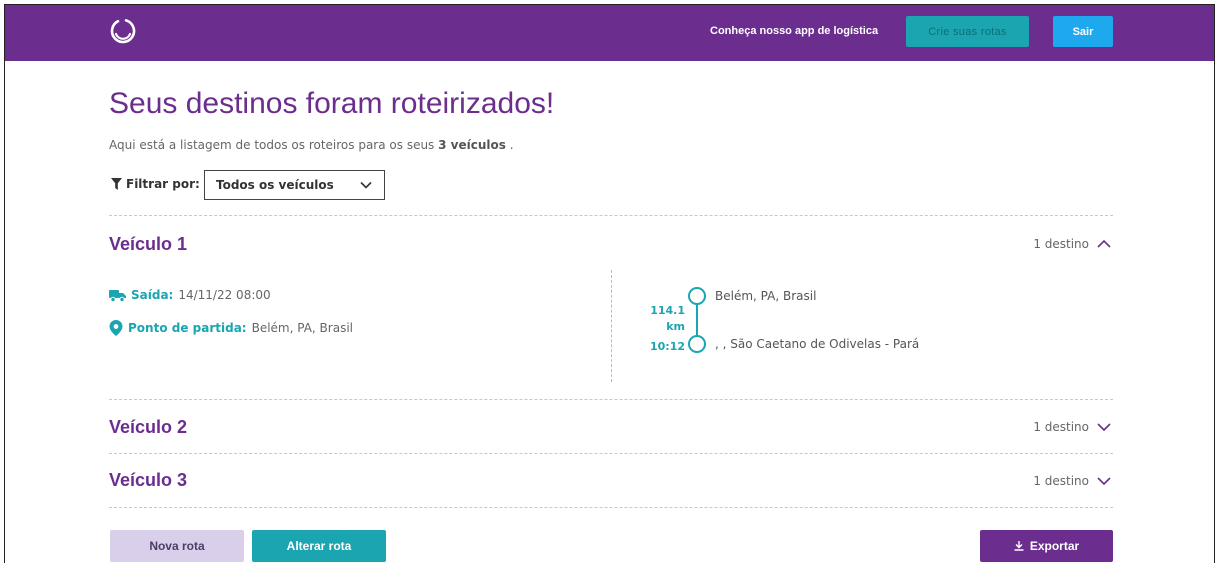  Describe the element at coordinates (187, 328) in the screenshot. I see `start-point-label: Ponto de partida:` at that location.